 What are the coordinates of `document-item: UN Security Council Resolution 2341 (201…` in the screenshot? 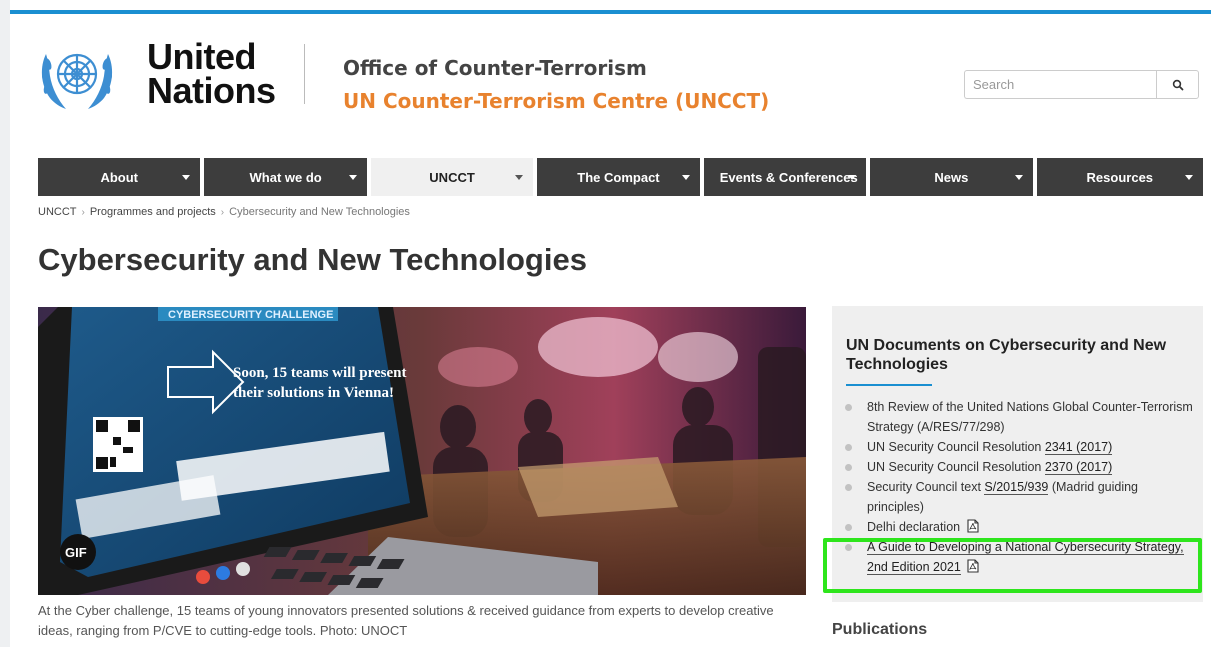 It's located at (1020, 447).